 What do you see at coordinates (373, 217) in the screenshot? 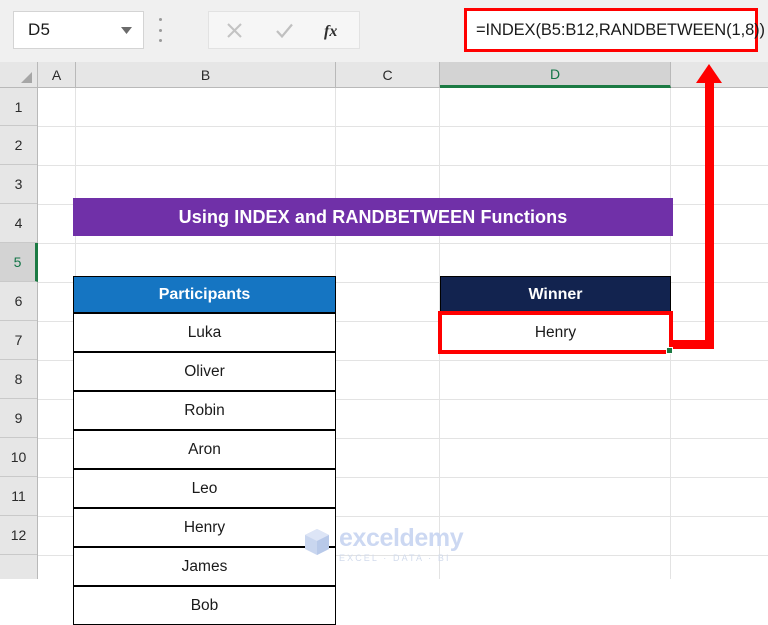
I see `title-banner: Using INDEX and RANDBETWEEN Functions` at bounding box center [373, 217].